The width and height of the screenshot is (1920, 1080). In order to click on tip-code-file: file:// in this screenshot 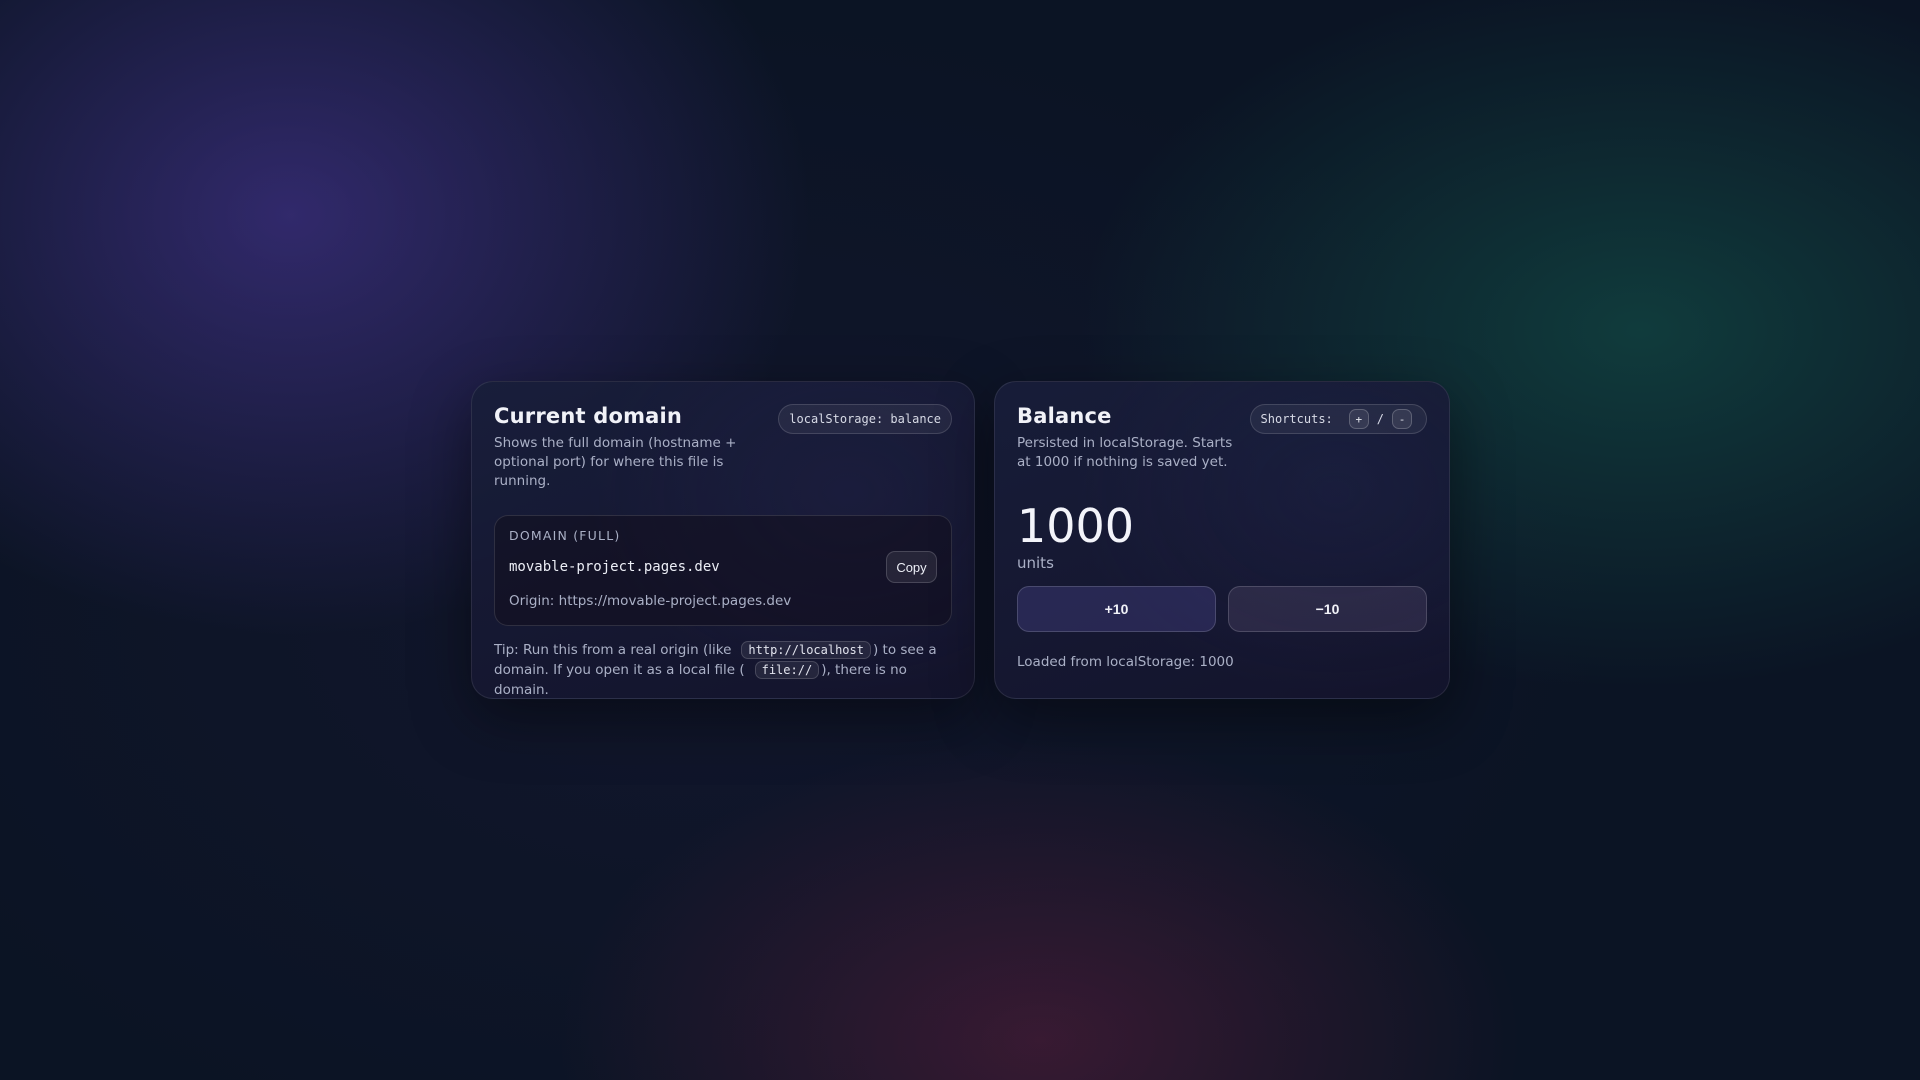, I will do `click(787, 670)`.